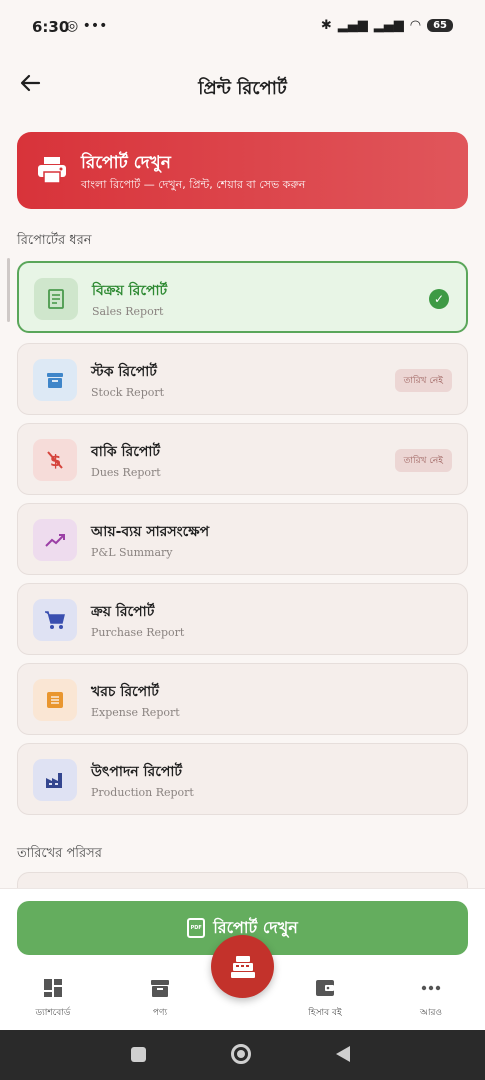 The height and width of the screenshot is (1080, 485). I want to click on wifi-icon: ◠, so click(415, 25).